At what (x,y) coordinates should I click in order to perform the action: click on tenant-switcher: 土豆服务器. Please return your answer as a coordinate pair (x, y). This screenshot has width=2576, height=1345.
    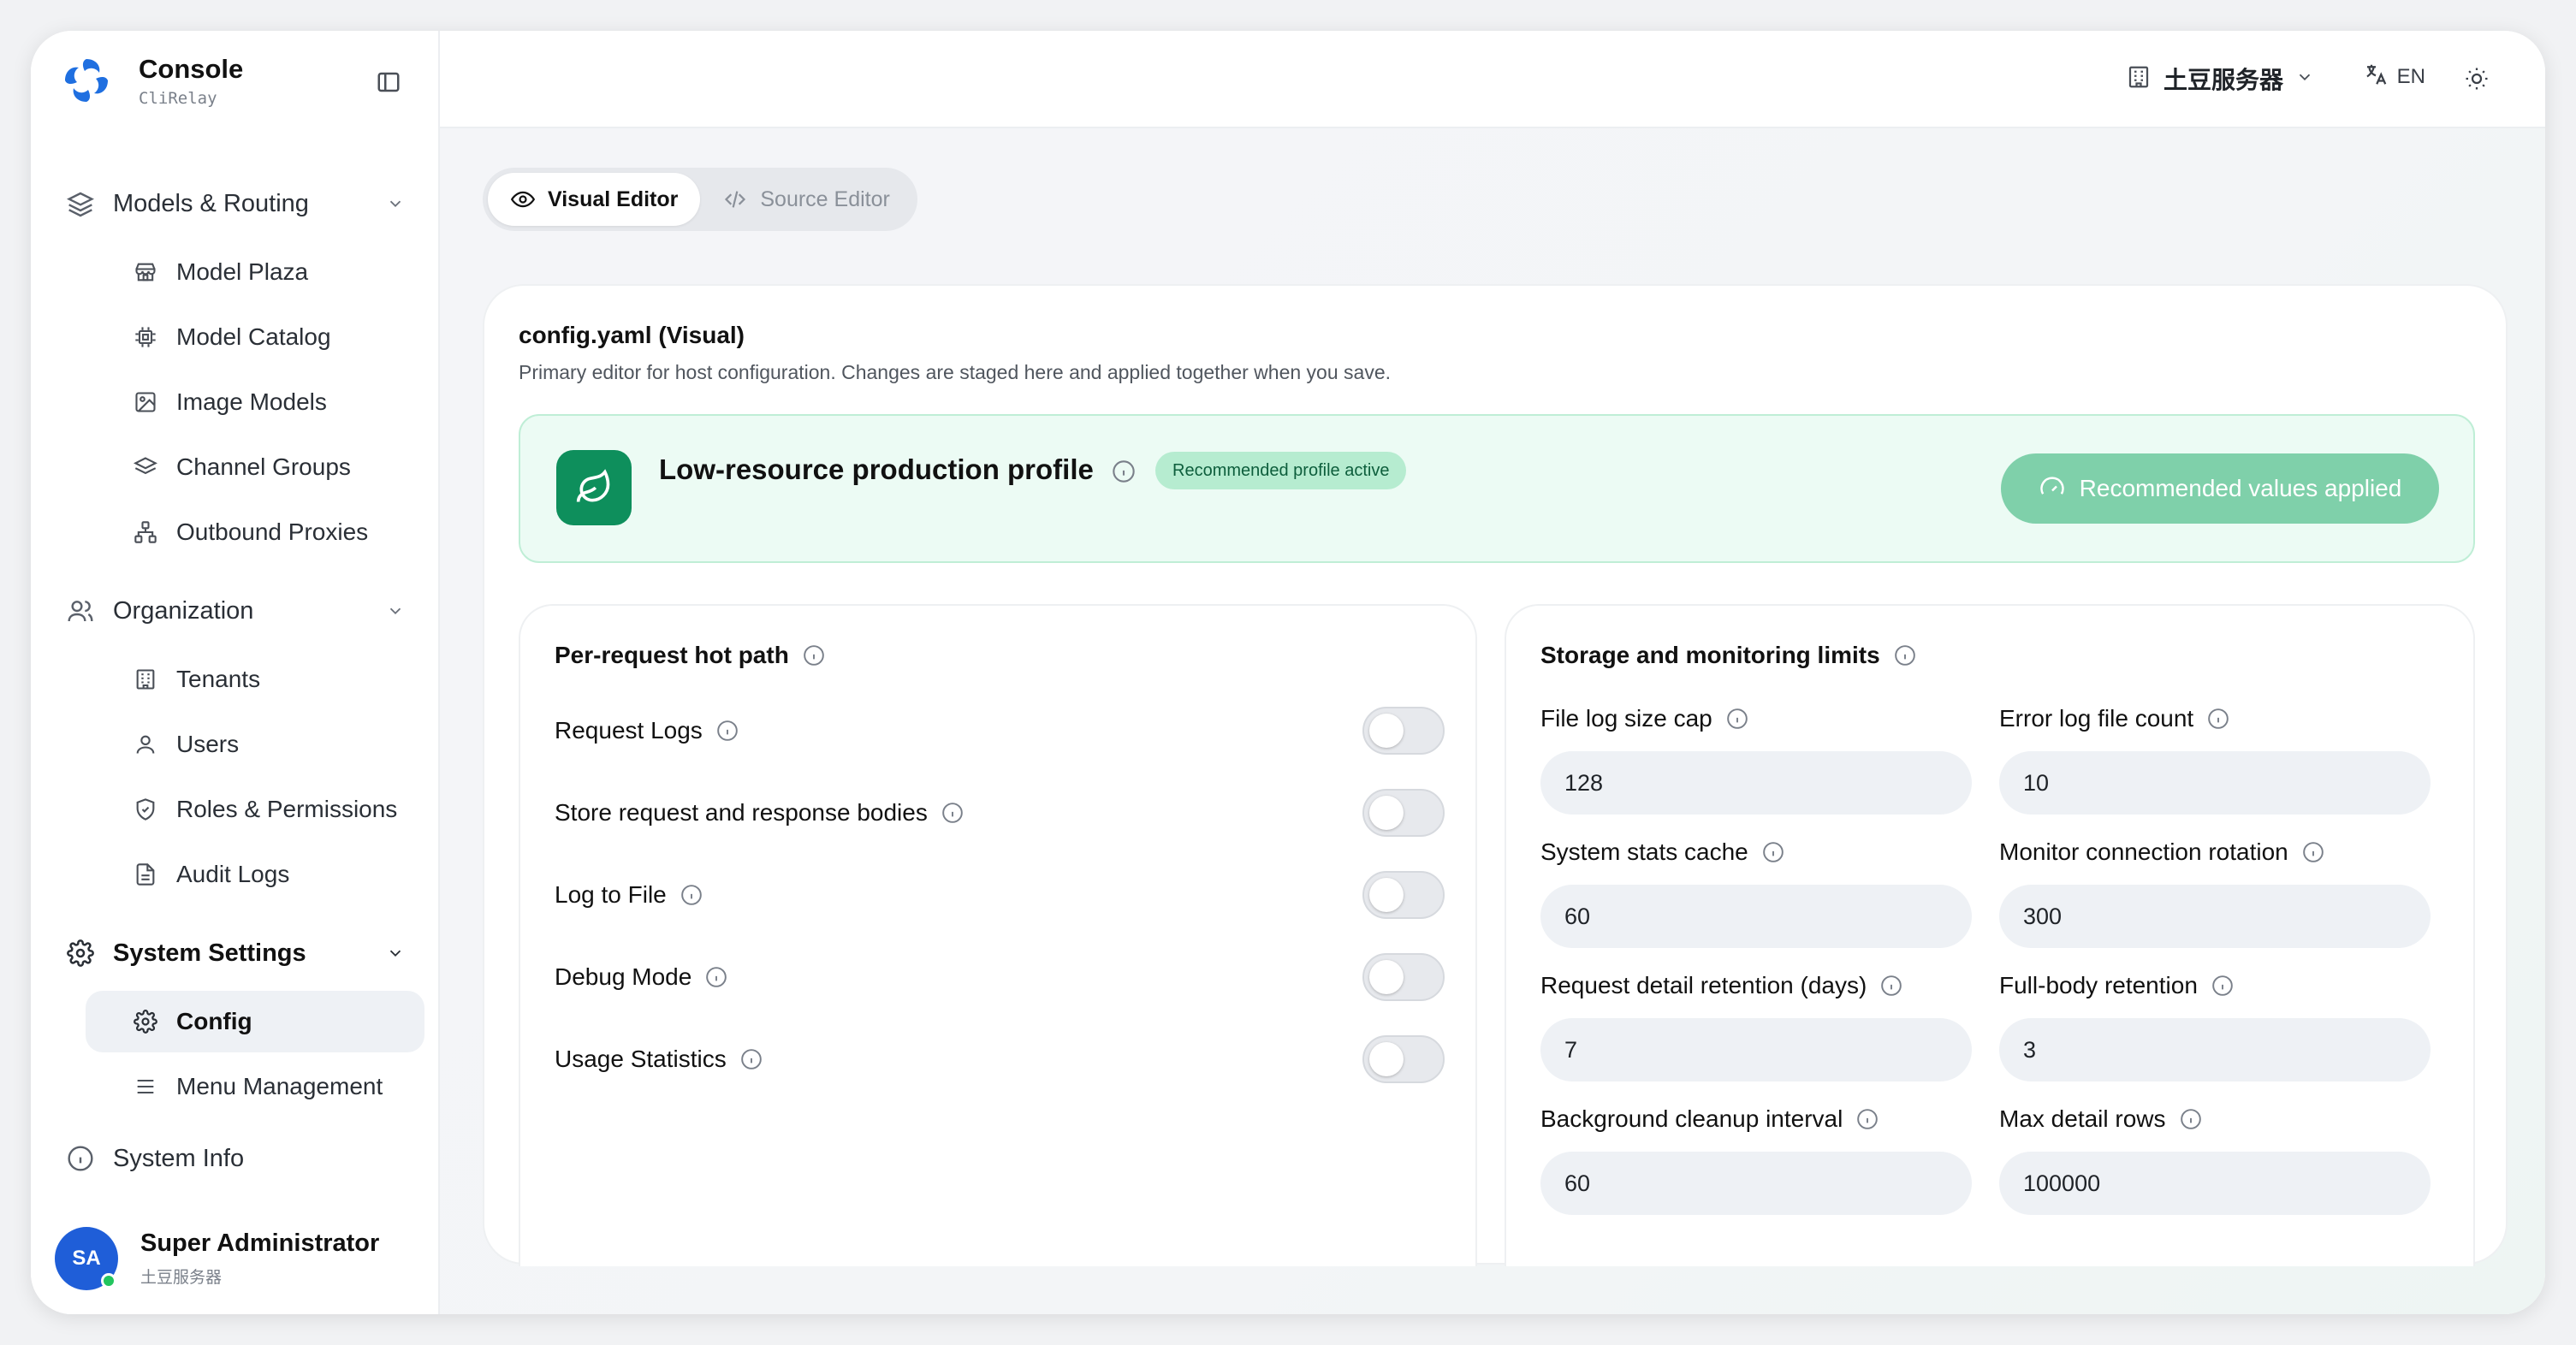
    Looking at the image, I should click on (2220, 79).